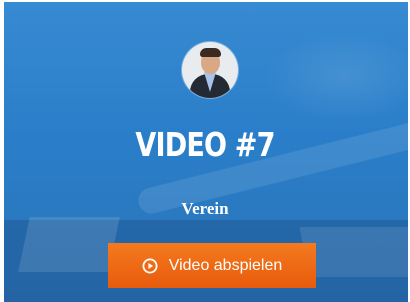 The height and width of the screenshot is (302, 410). Describe the element at coordinates (336, 77) in the screenshot. I see `background-palm-leaves` at that location.